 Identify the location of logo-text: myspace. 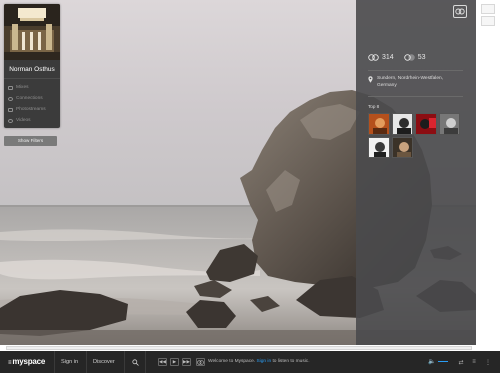
(29, 361).